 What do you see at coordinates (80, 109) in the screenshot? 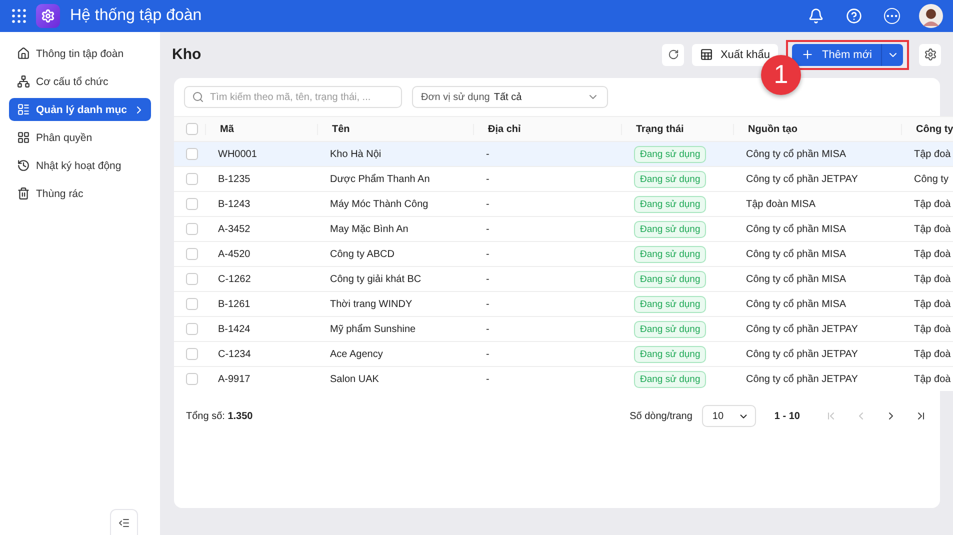
I see `sidebar-item: Quản lý danh mục` at bounding box center [80, 109].